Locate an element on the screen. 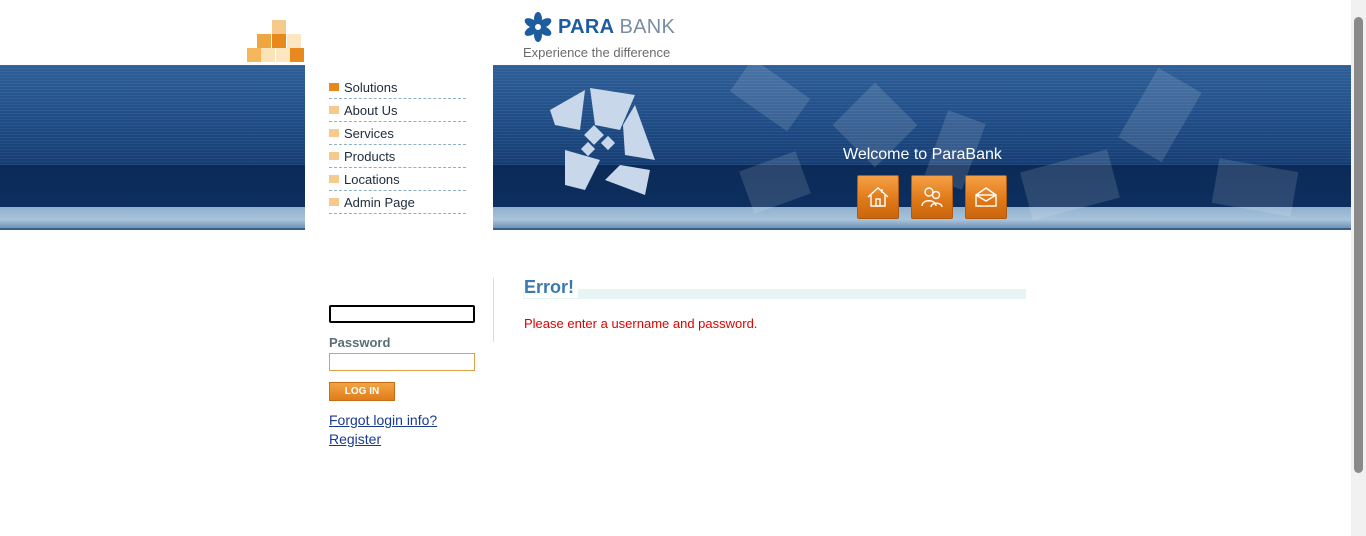 Image resolution: width=1366 pixels, height=536 pixels. nav-item-services: Services is located at coordinates (397, 133).